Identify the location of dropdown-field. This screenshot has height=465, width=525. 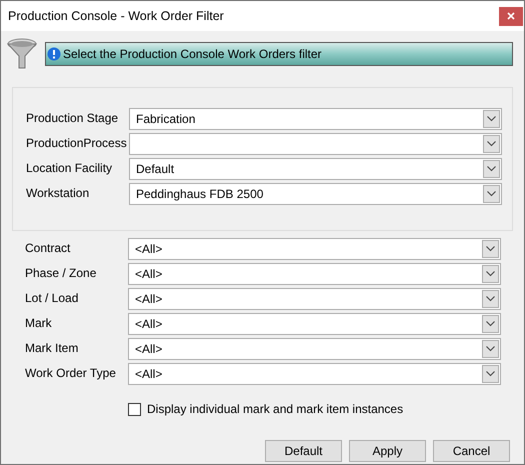
(315, 144).